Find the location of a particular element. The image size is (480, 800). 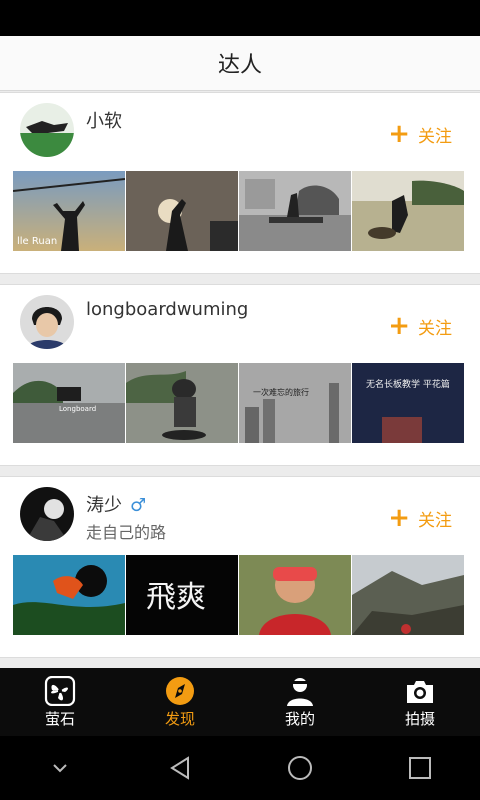

system-nav-bar is located at coordinates (240, 768).